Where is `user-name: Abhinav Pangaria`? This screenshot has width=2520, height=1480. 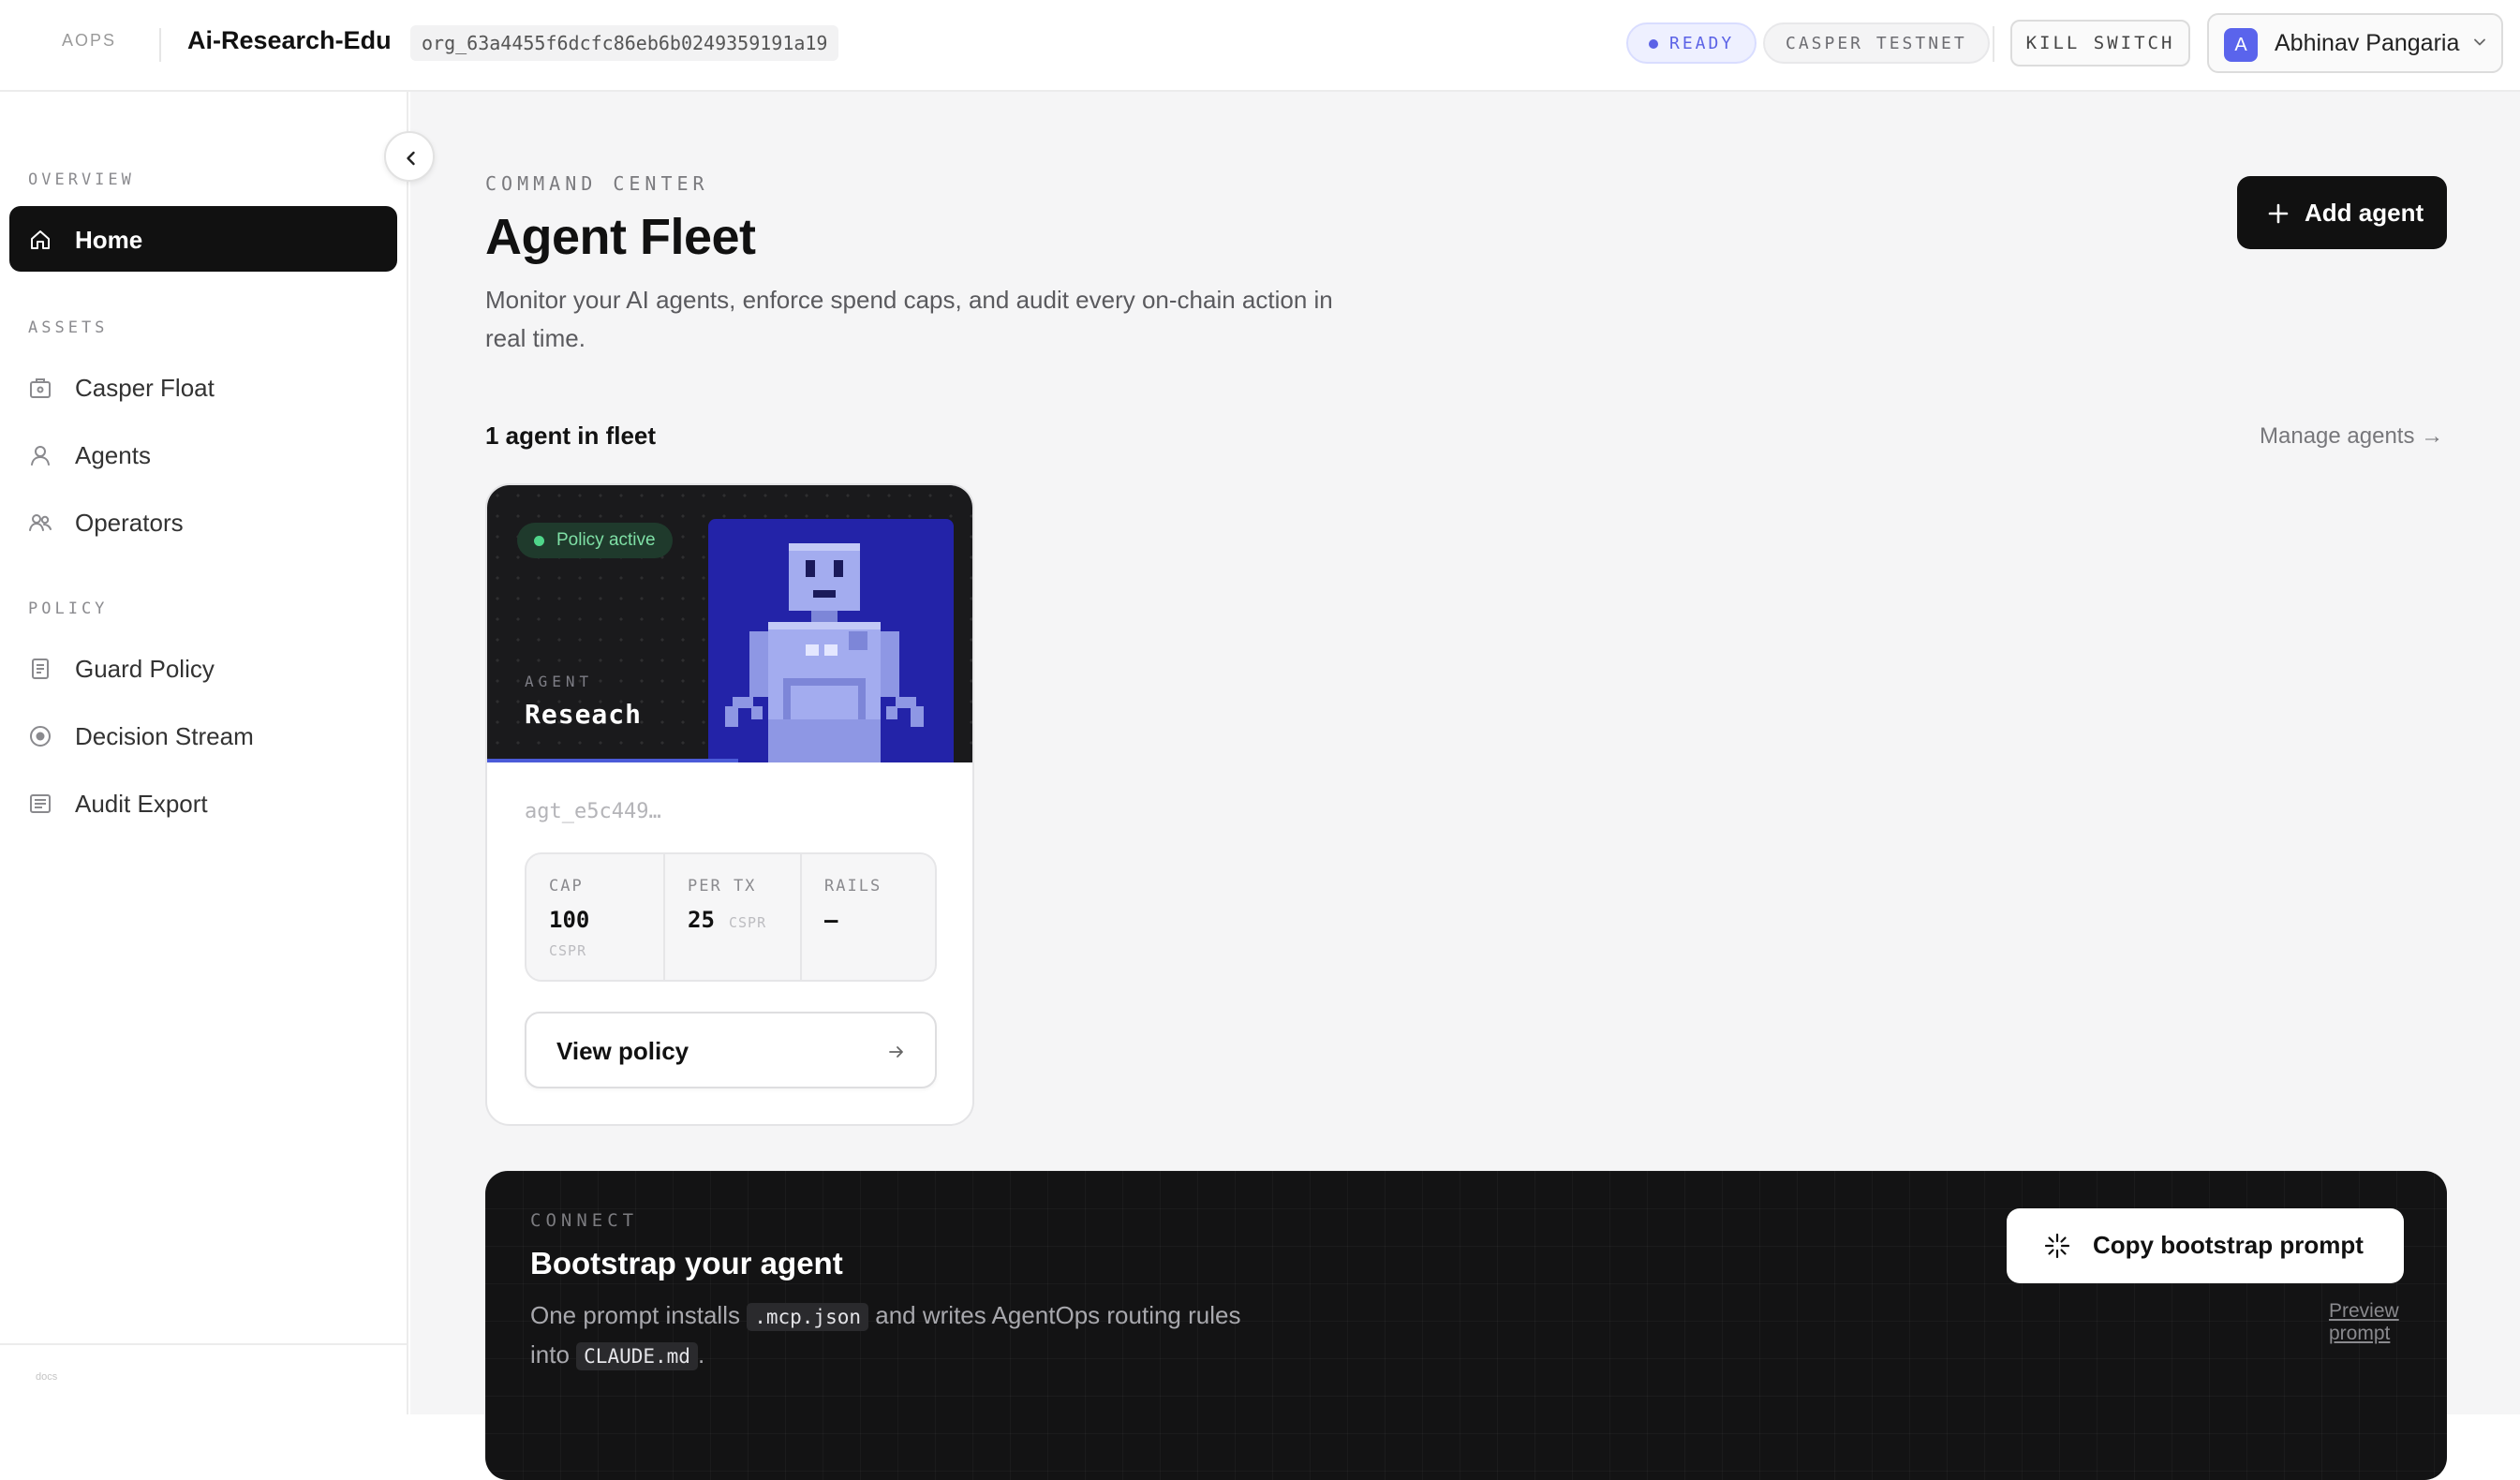
user-name: Abhinav Pangaria is located at coordinates (2367, 43).